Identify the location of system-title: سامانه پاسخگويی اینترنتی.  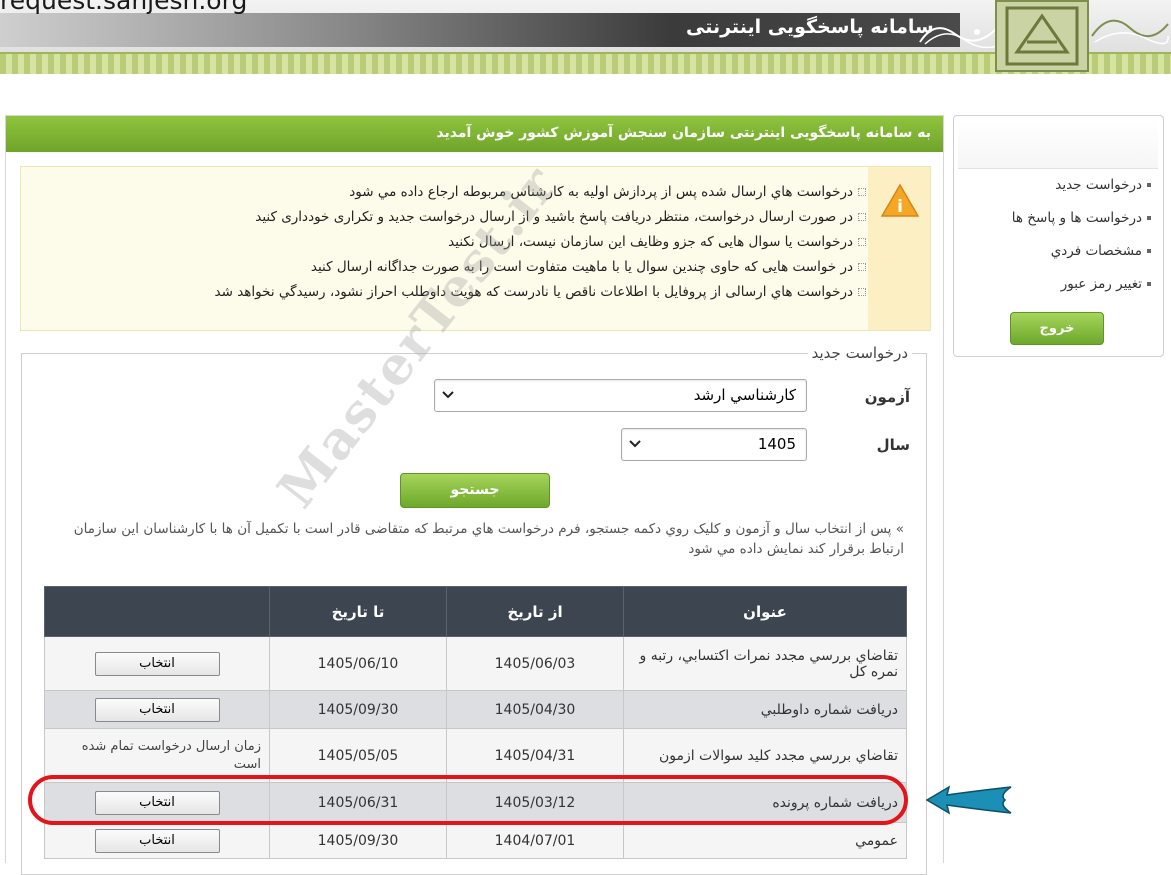
(810, 27).